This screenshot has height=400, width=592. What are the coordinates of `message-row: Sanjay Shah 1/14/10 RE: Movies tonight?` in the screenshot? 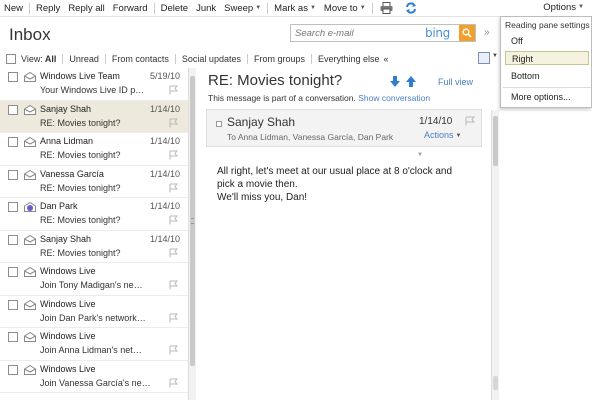 It's located at (94, 247).